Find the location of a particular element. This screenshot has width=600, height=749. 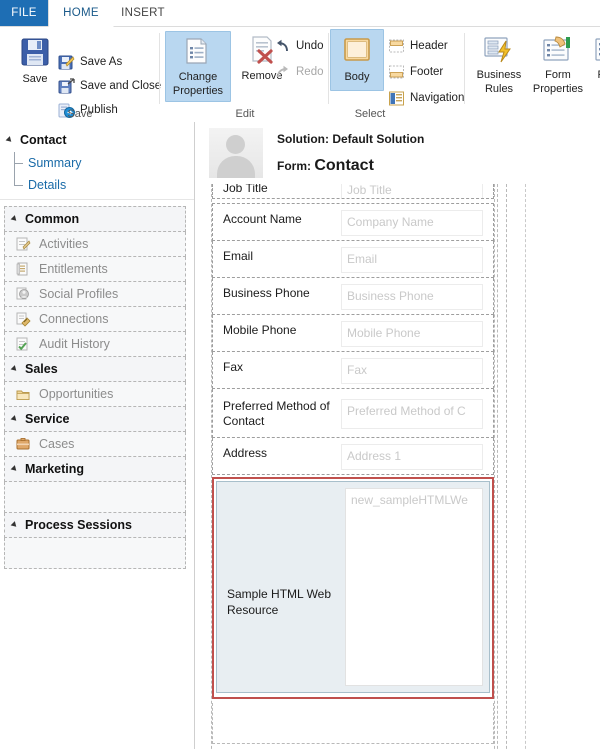

sidebar-item-cases: Cases is located at coordinates (95, 444).